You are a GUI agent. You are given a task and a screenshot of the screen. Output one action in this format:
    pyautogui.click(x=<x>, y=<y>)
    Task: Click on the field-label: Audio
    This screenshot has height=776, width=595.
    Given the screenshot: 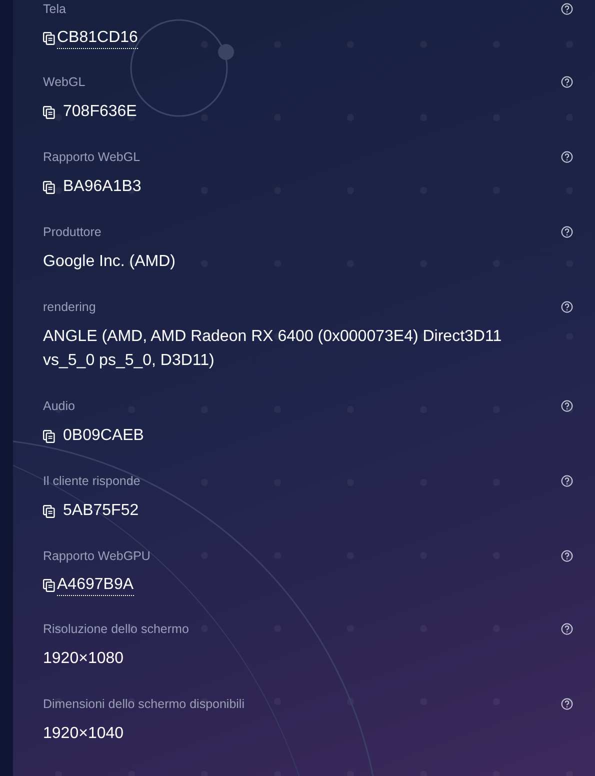 What is the action you would take?
    pyautogui.click(x=59, y=406)
    